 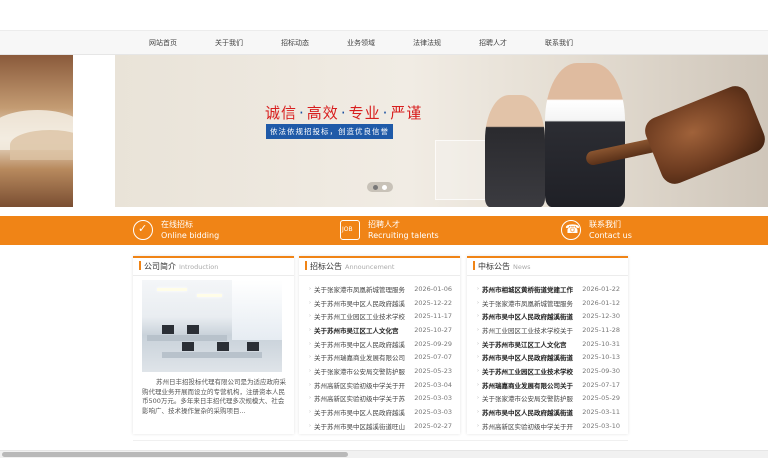 What do you see at coordinates (433, 288) in the screenshot?
I see `list-item-date: 2026-01-06` at bounding box center [433, 288].